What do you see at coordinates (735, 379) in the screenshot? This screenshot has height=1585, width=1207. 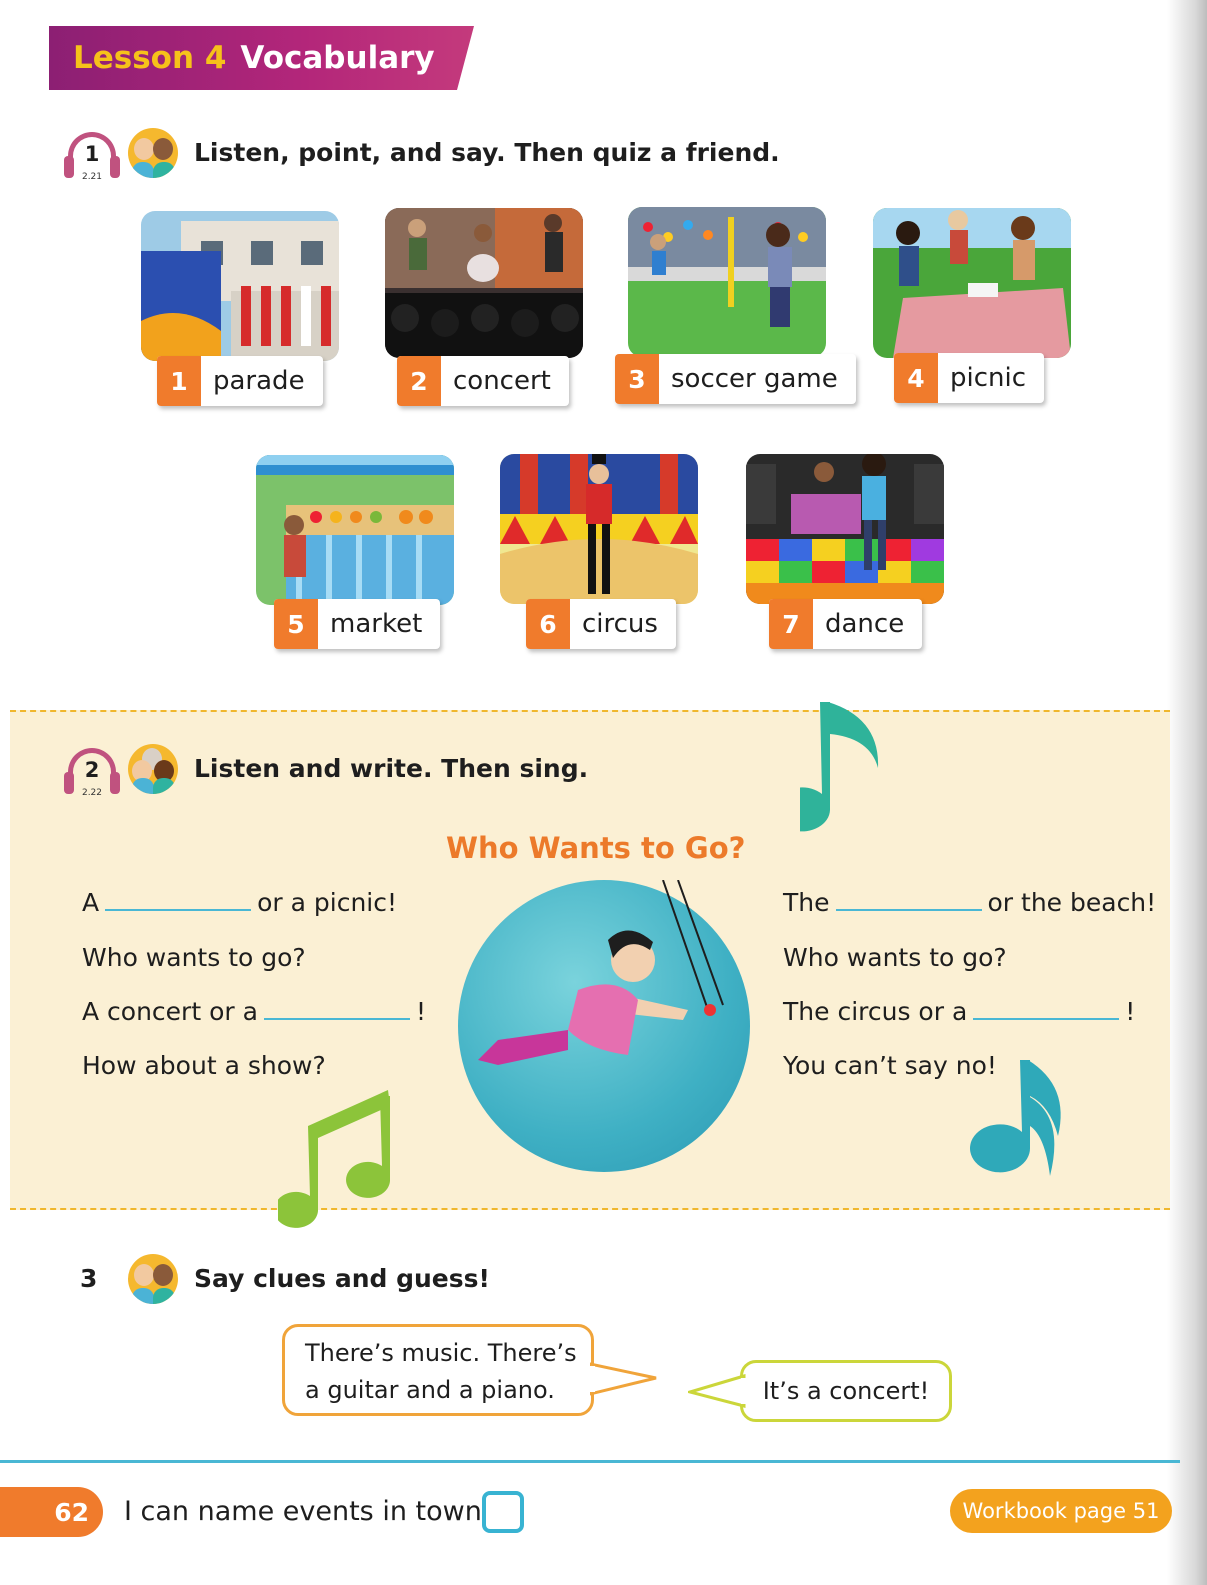 I see `vocab-label: 3 soccer game` at bounding box center [735, 379].